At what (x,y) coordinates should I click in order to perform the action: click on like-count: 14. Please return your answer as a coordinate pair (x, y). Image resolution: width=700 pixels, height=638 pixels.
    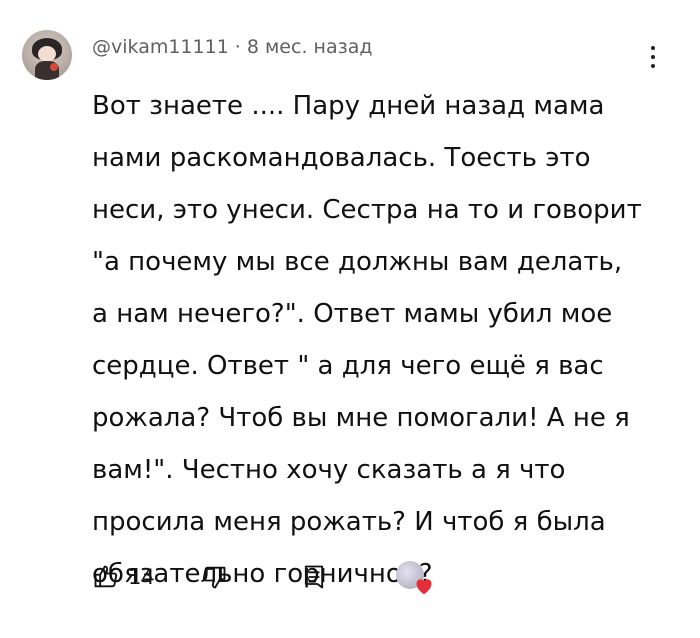
    Looking at the image, I should click on (141, 577).